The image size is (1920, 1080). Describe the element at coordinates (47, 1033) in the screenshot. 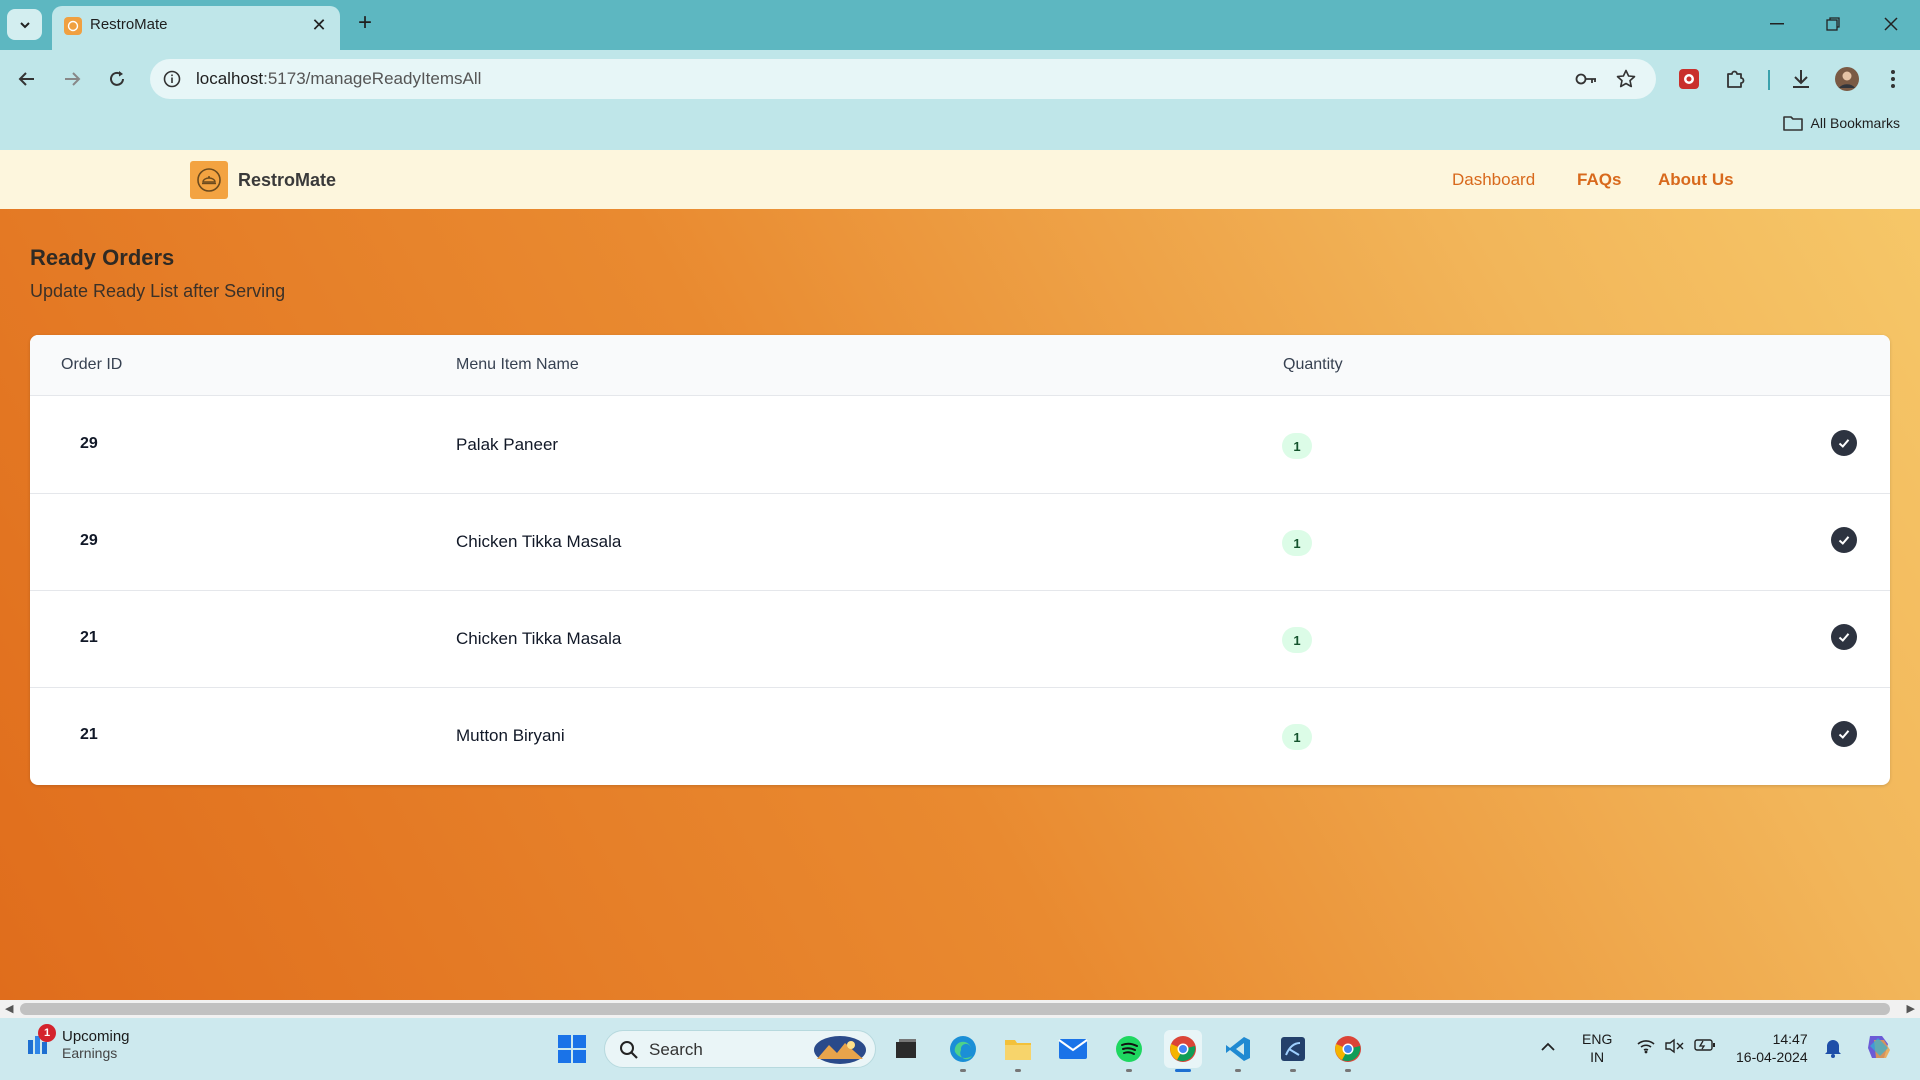

I see `widget-badge: 1` at that location.